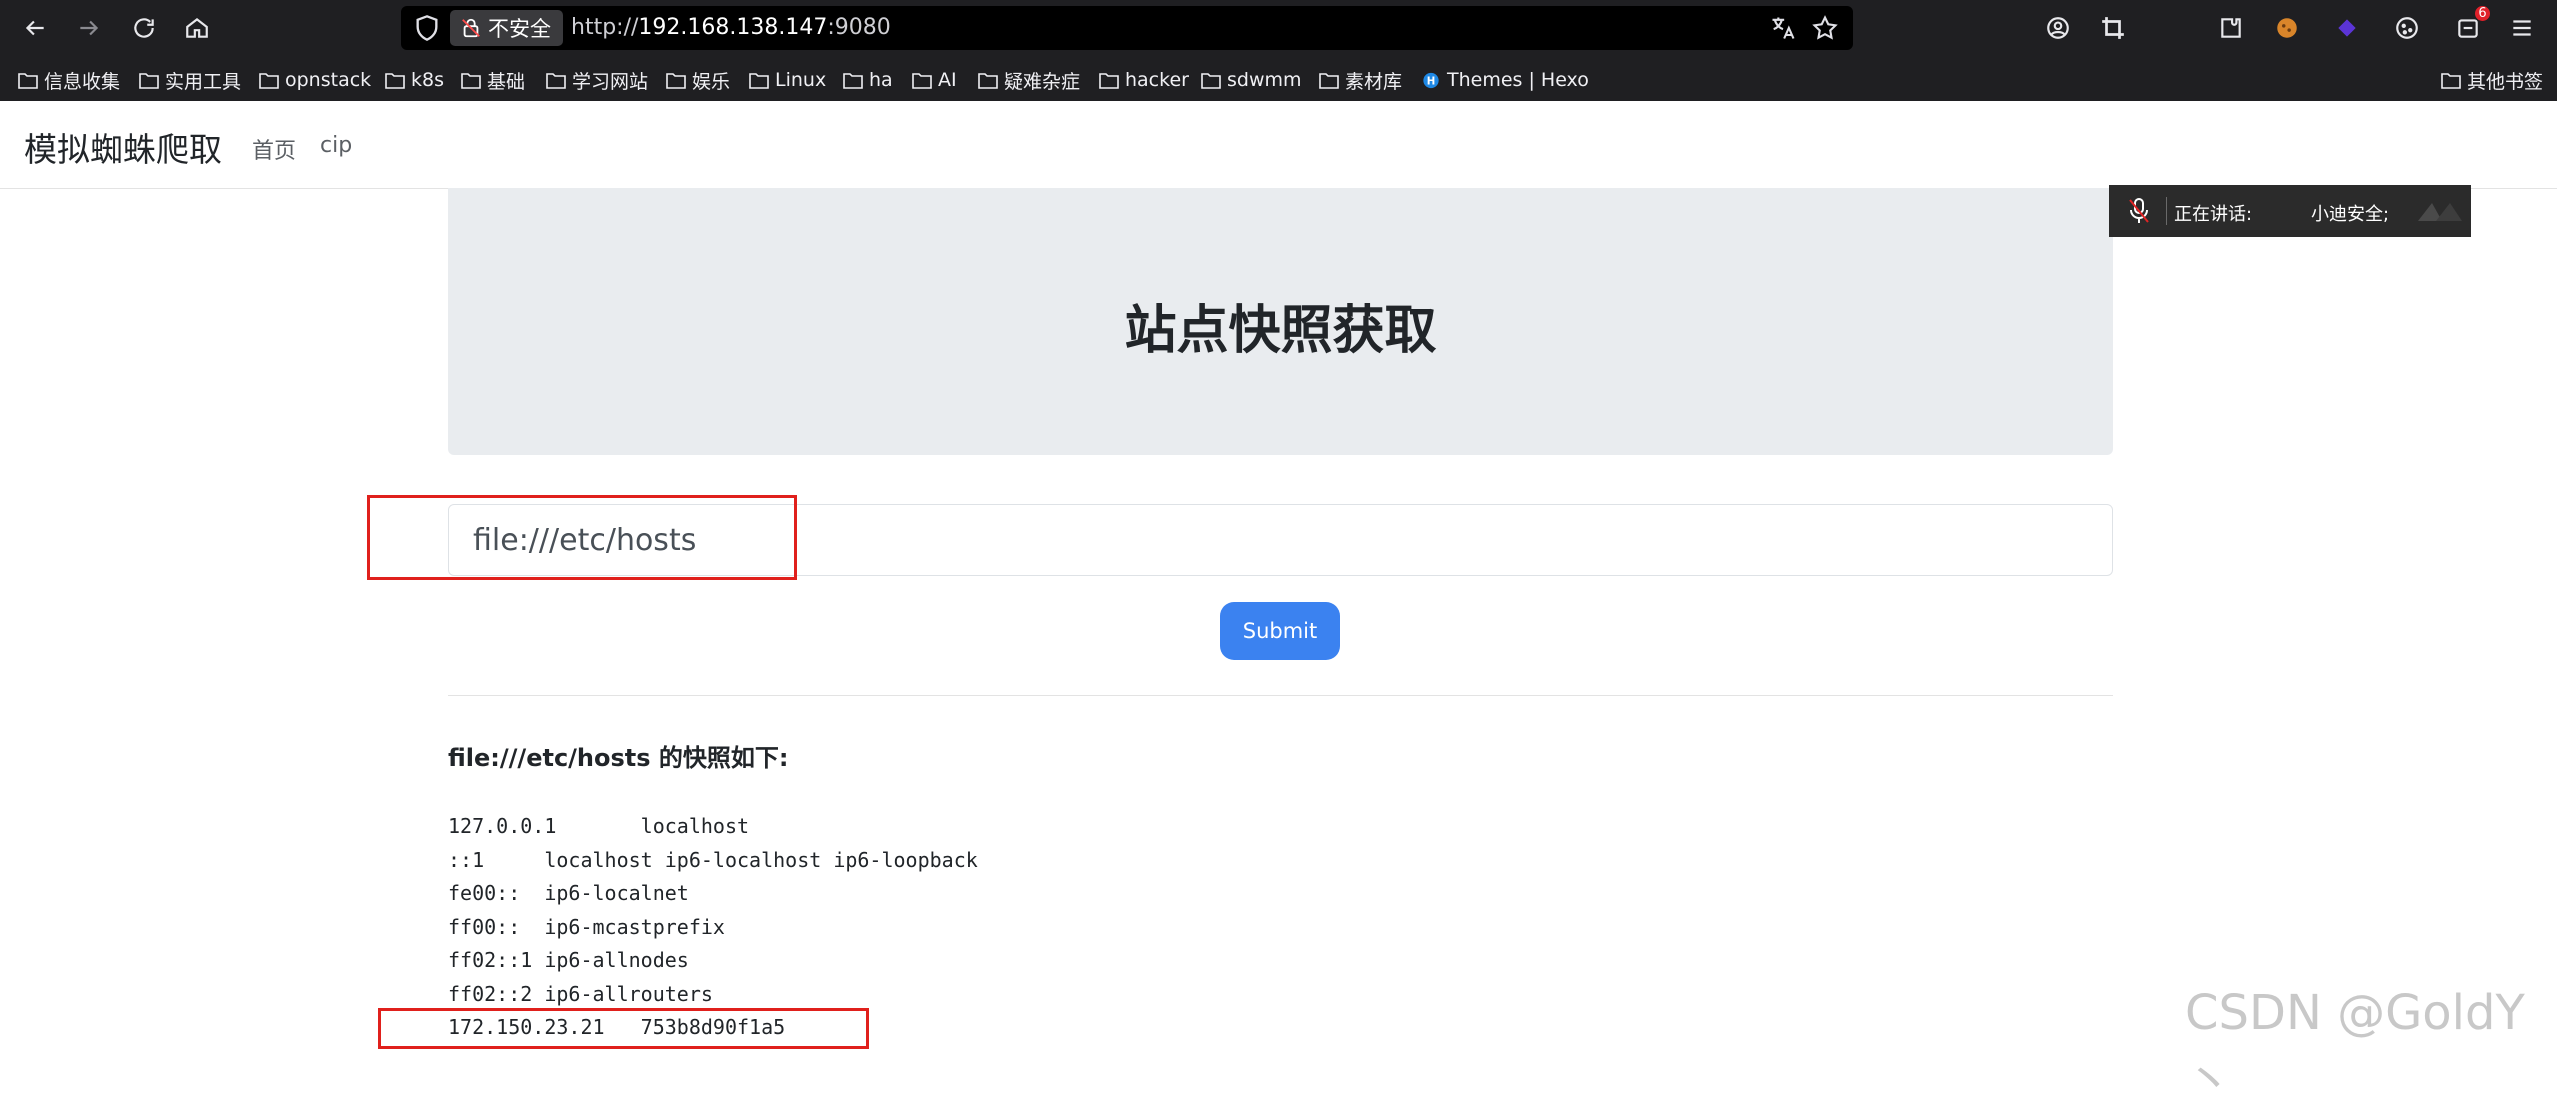 Image resolution: width=2557 pixels, height=1111 pixels. Describe the element at coordinates (427, 80) in the screenshot. I see `bookmark-label: k8s` at that location.